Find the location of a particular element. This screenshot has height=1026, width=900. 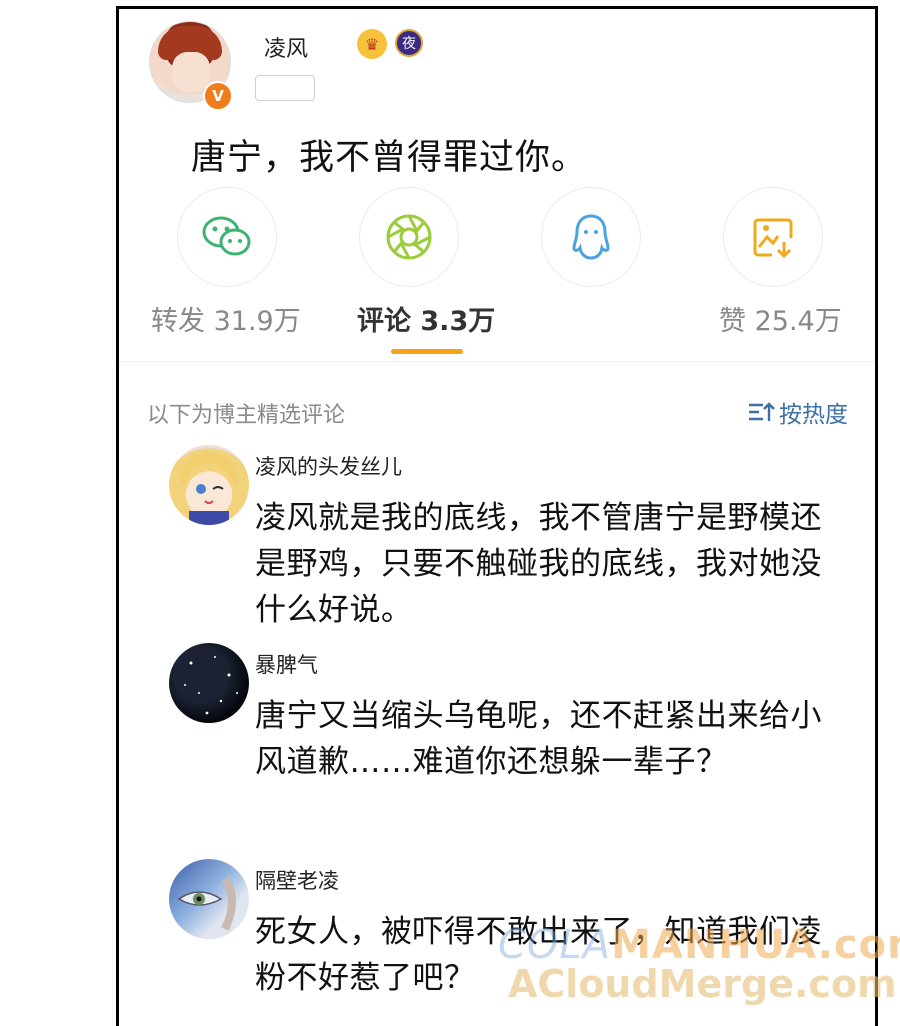

comments-tab: 评论 3.3万 is located at coordinates (426, 318).